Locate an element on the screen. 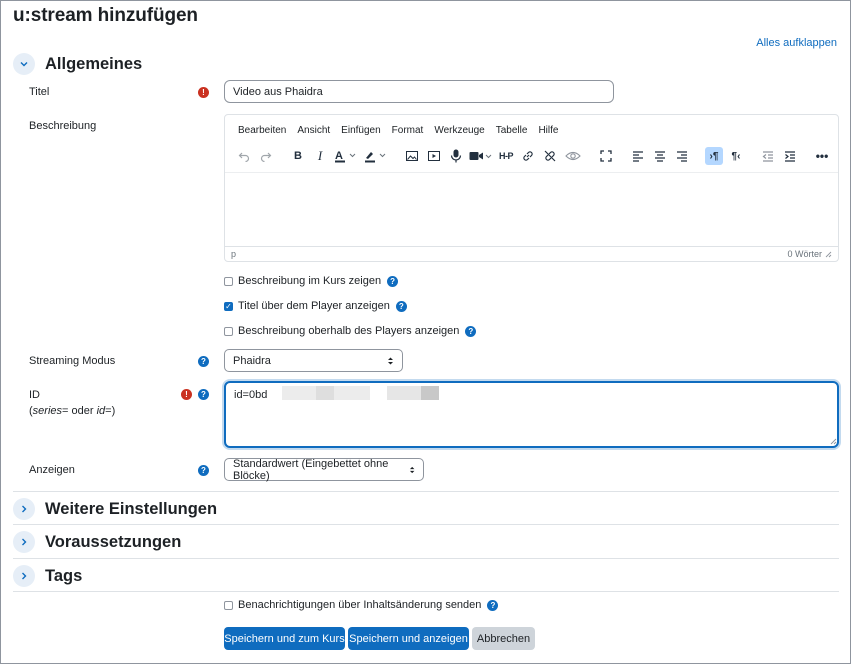 The image size is (851, 664). show-description-checkbox-row: Beschreibung im Kurs zeigen ? is located at coordinates (311, 281).